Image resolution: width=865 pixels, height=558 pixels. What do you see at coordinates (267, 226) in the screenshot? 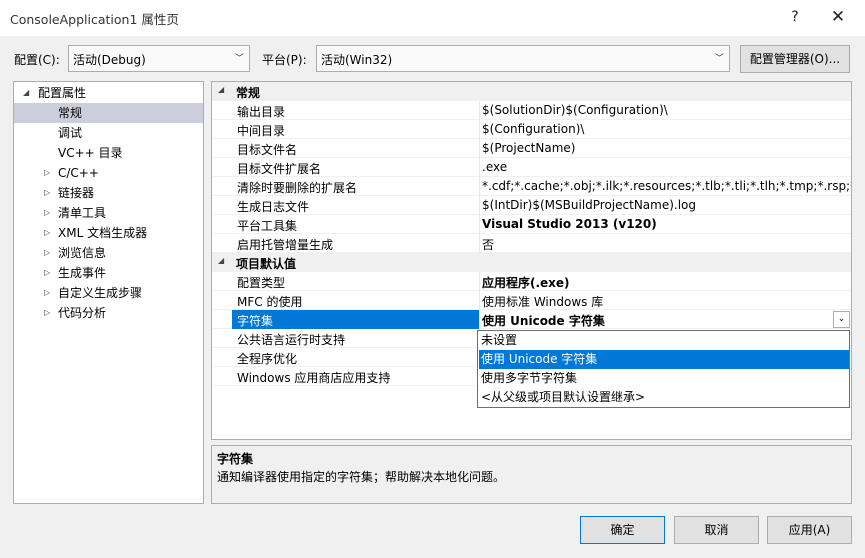
I see `property-name: 平台工具集` at bounding box center [267, 226].